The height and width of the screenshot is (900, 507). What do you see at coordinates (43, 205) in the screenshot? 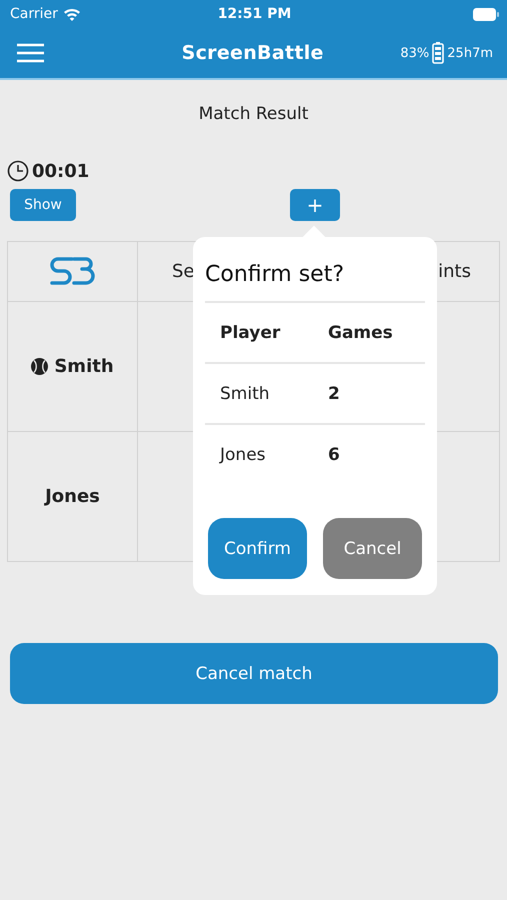
I see `show-button: Show` at bounding box center [43, 205].